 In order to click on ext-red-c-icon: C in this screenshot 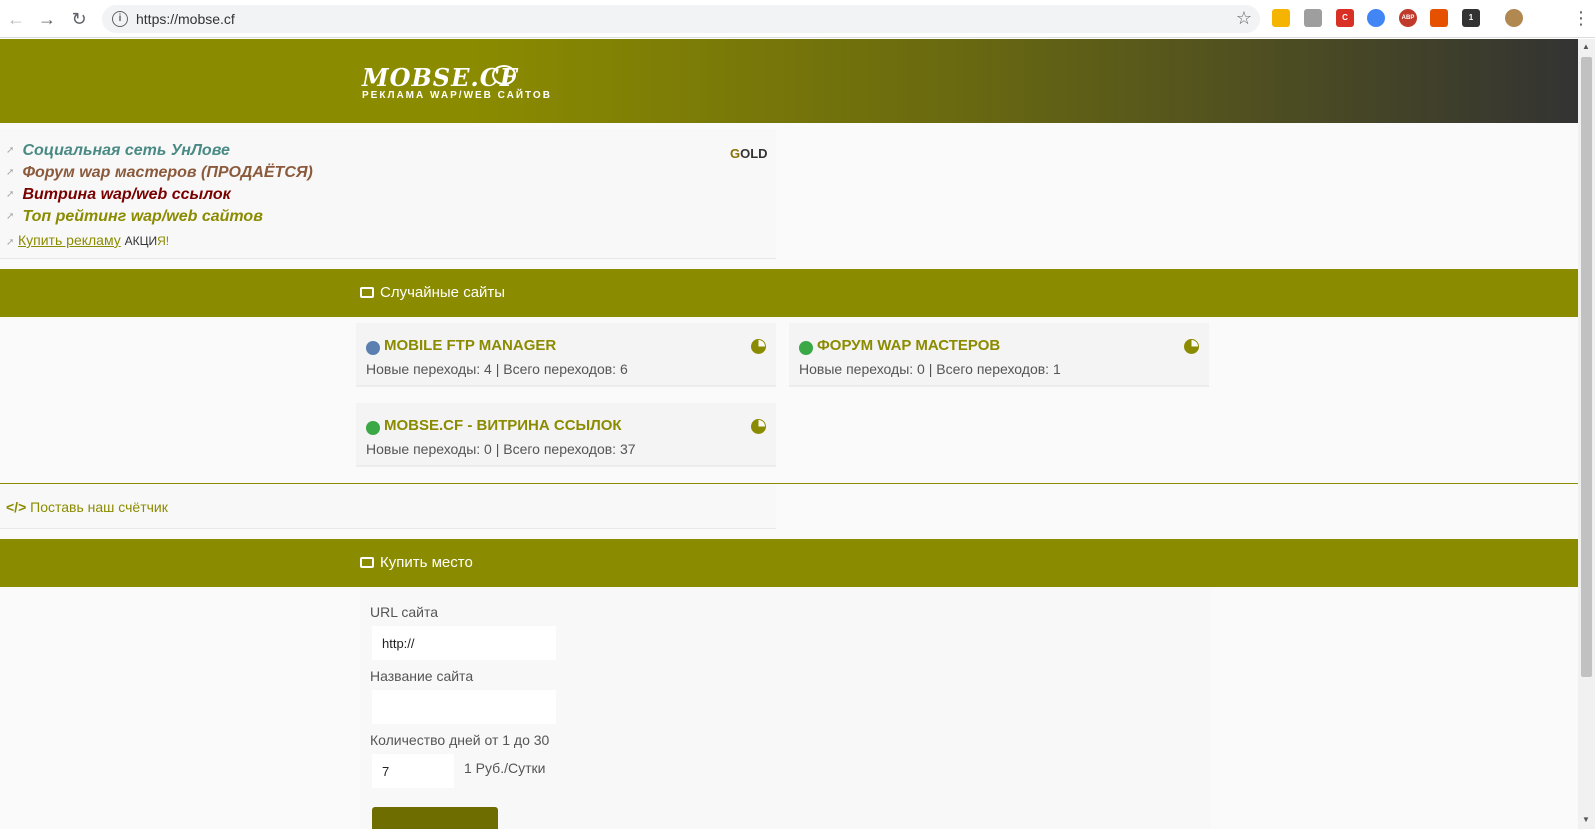, I will do `click(1345, 18)`.